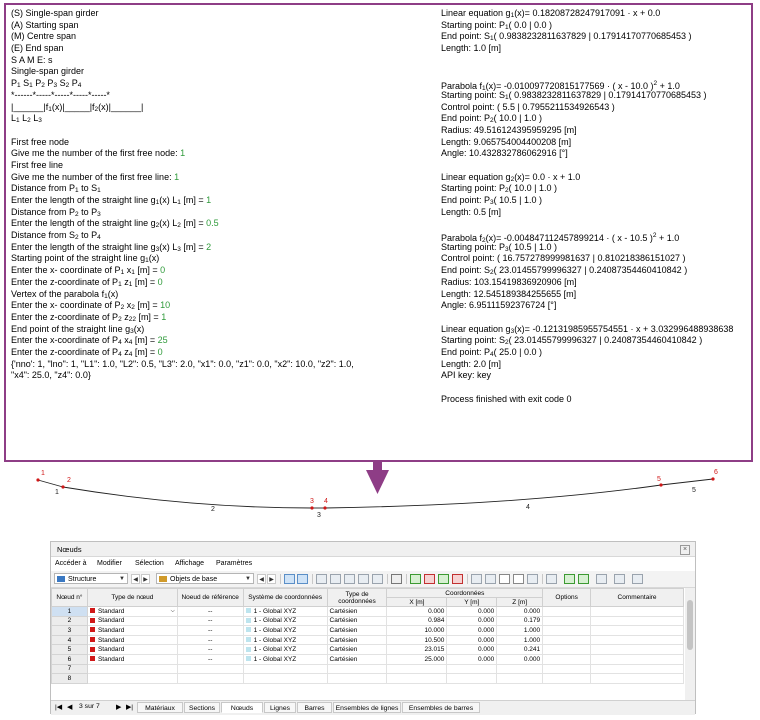  What do you see at coordinates (441, 707) in the screenshot?
I see `tab-ensembles-de-barres: Ensembles de barres` at bounding box center [441, 707].